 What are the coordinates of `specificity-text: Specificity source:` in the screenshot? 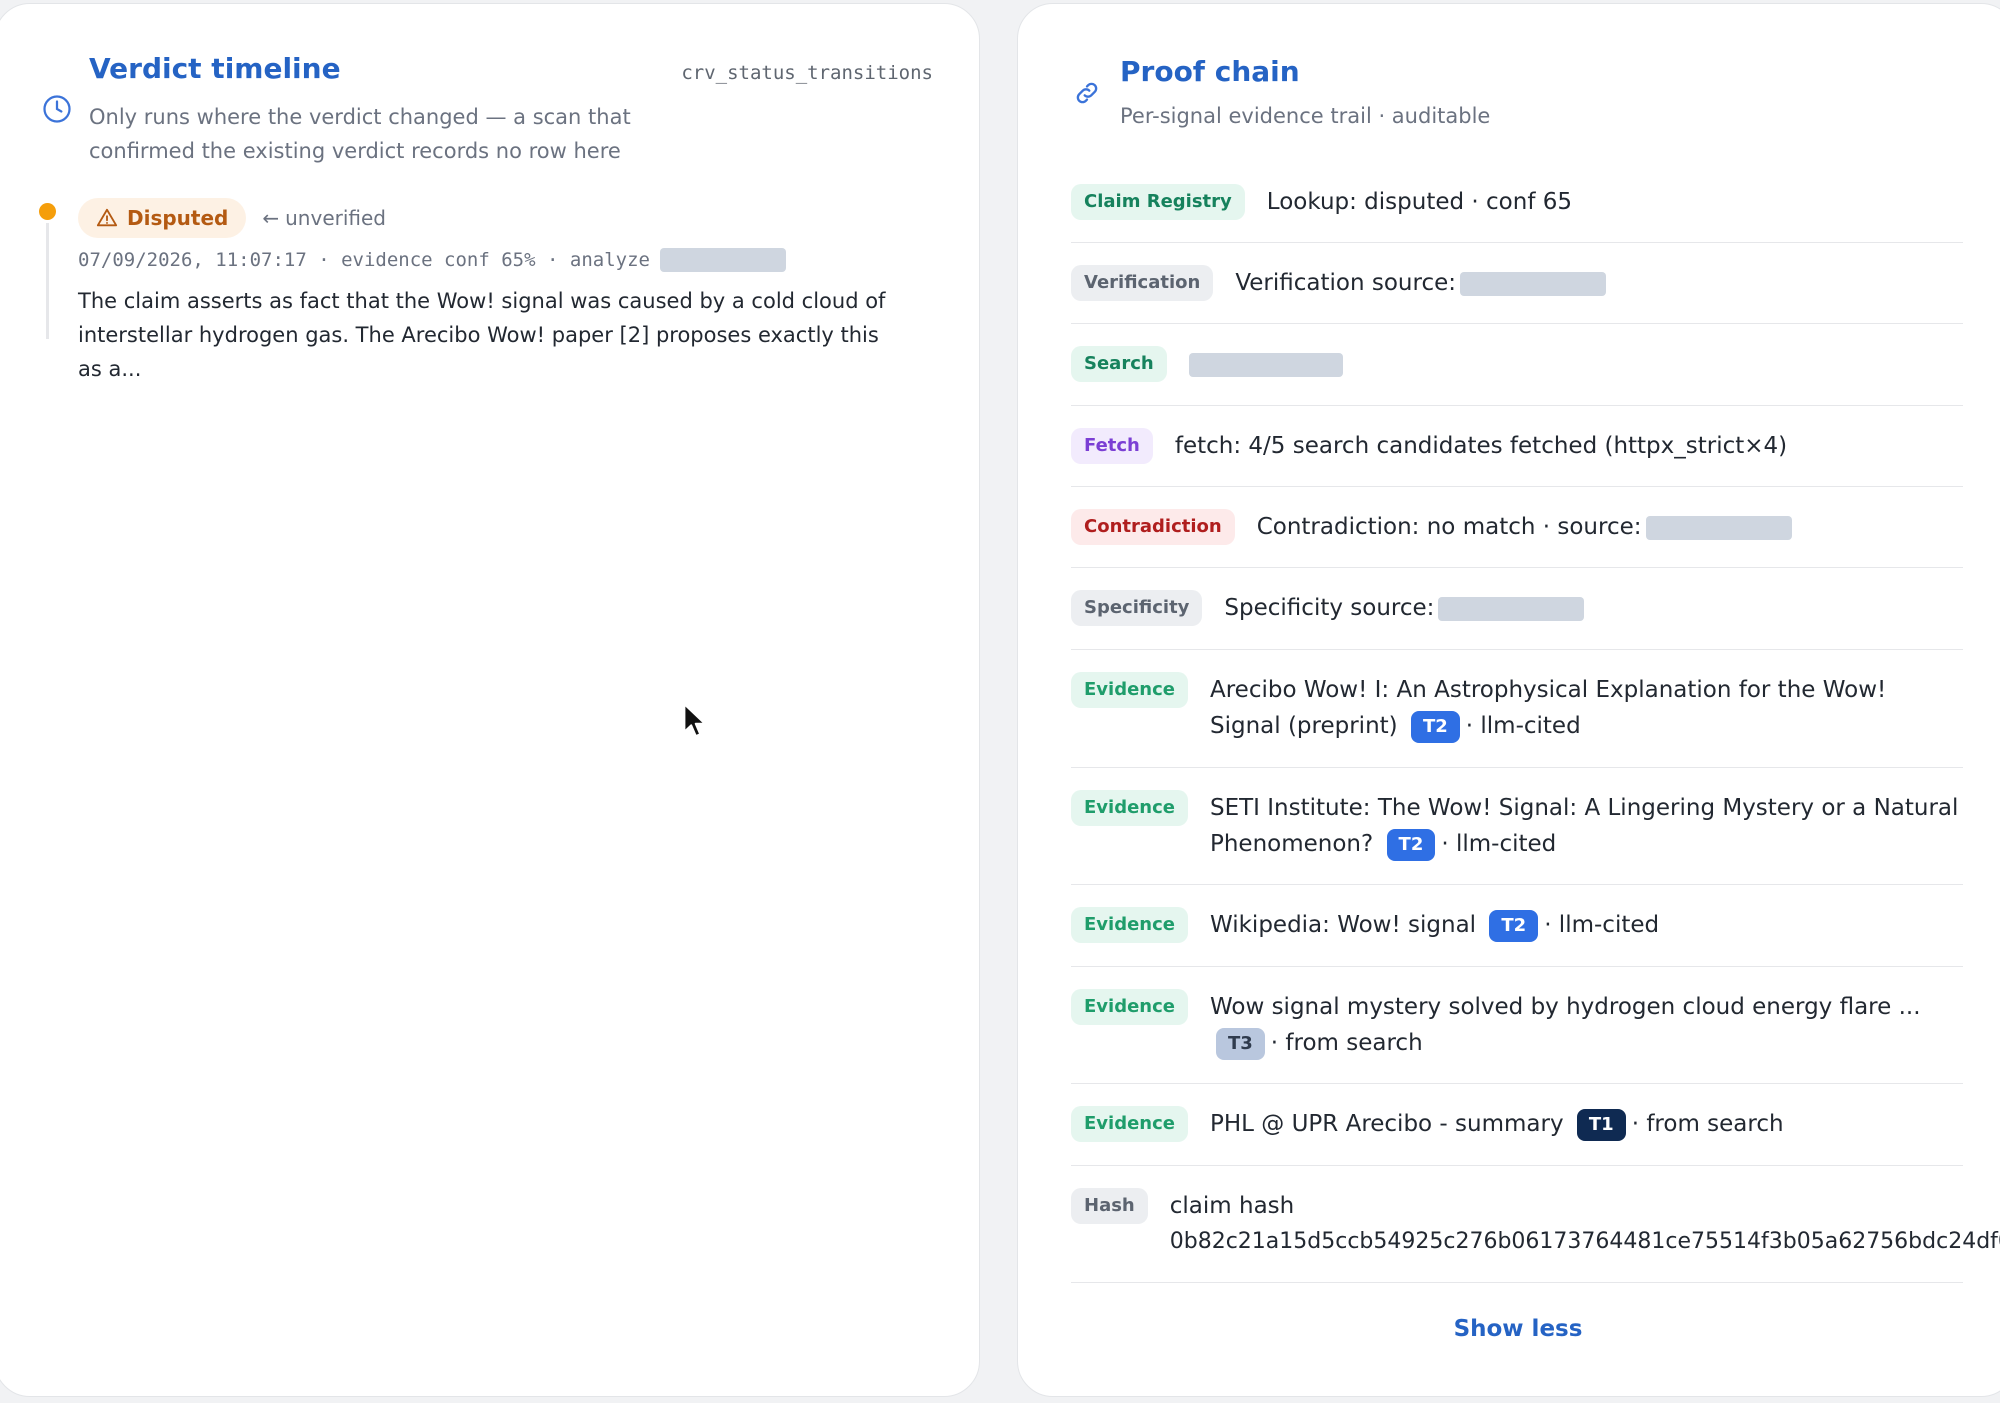 It's located at (1404, 608).